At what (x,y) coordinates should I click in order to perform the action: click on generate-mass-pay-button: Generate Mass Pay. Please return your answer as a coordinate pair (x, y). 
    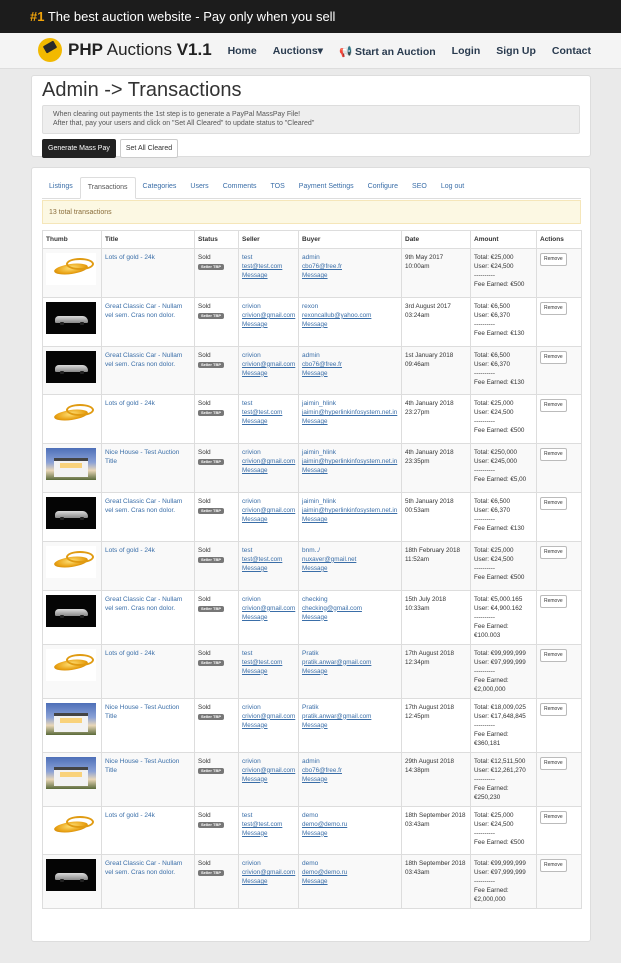
    Looking at the image, I should click on (79, 148).